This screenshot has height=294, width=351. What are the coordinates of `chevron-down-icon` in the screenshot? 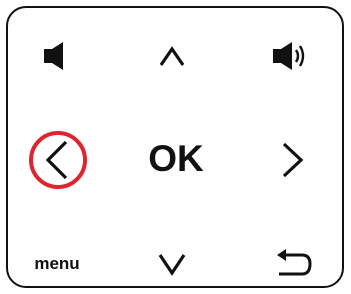 It's located at (172, 265).